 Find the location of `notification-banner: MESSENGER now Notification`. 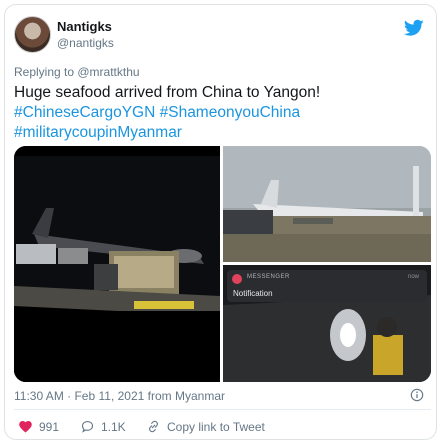

notification-banner: MESSENGER now Notification is located at coordinates (327, 286).